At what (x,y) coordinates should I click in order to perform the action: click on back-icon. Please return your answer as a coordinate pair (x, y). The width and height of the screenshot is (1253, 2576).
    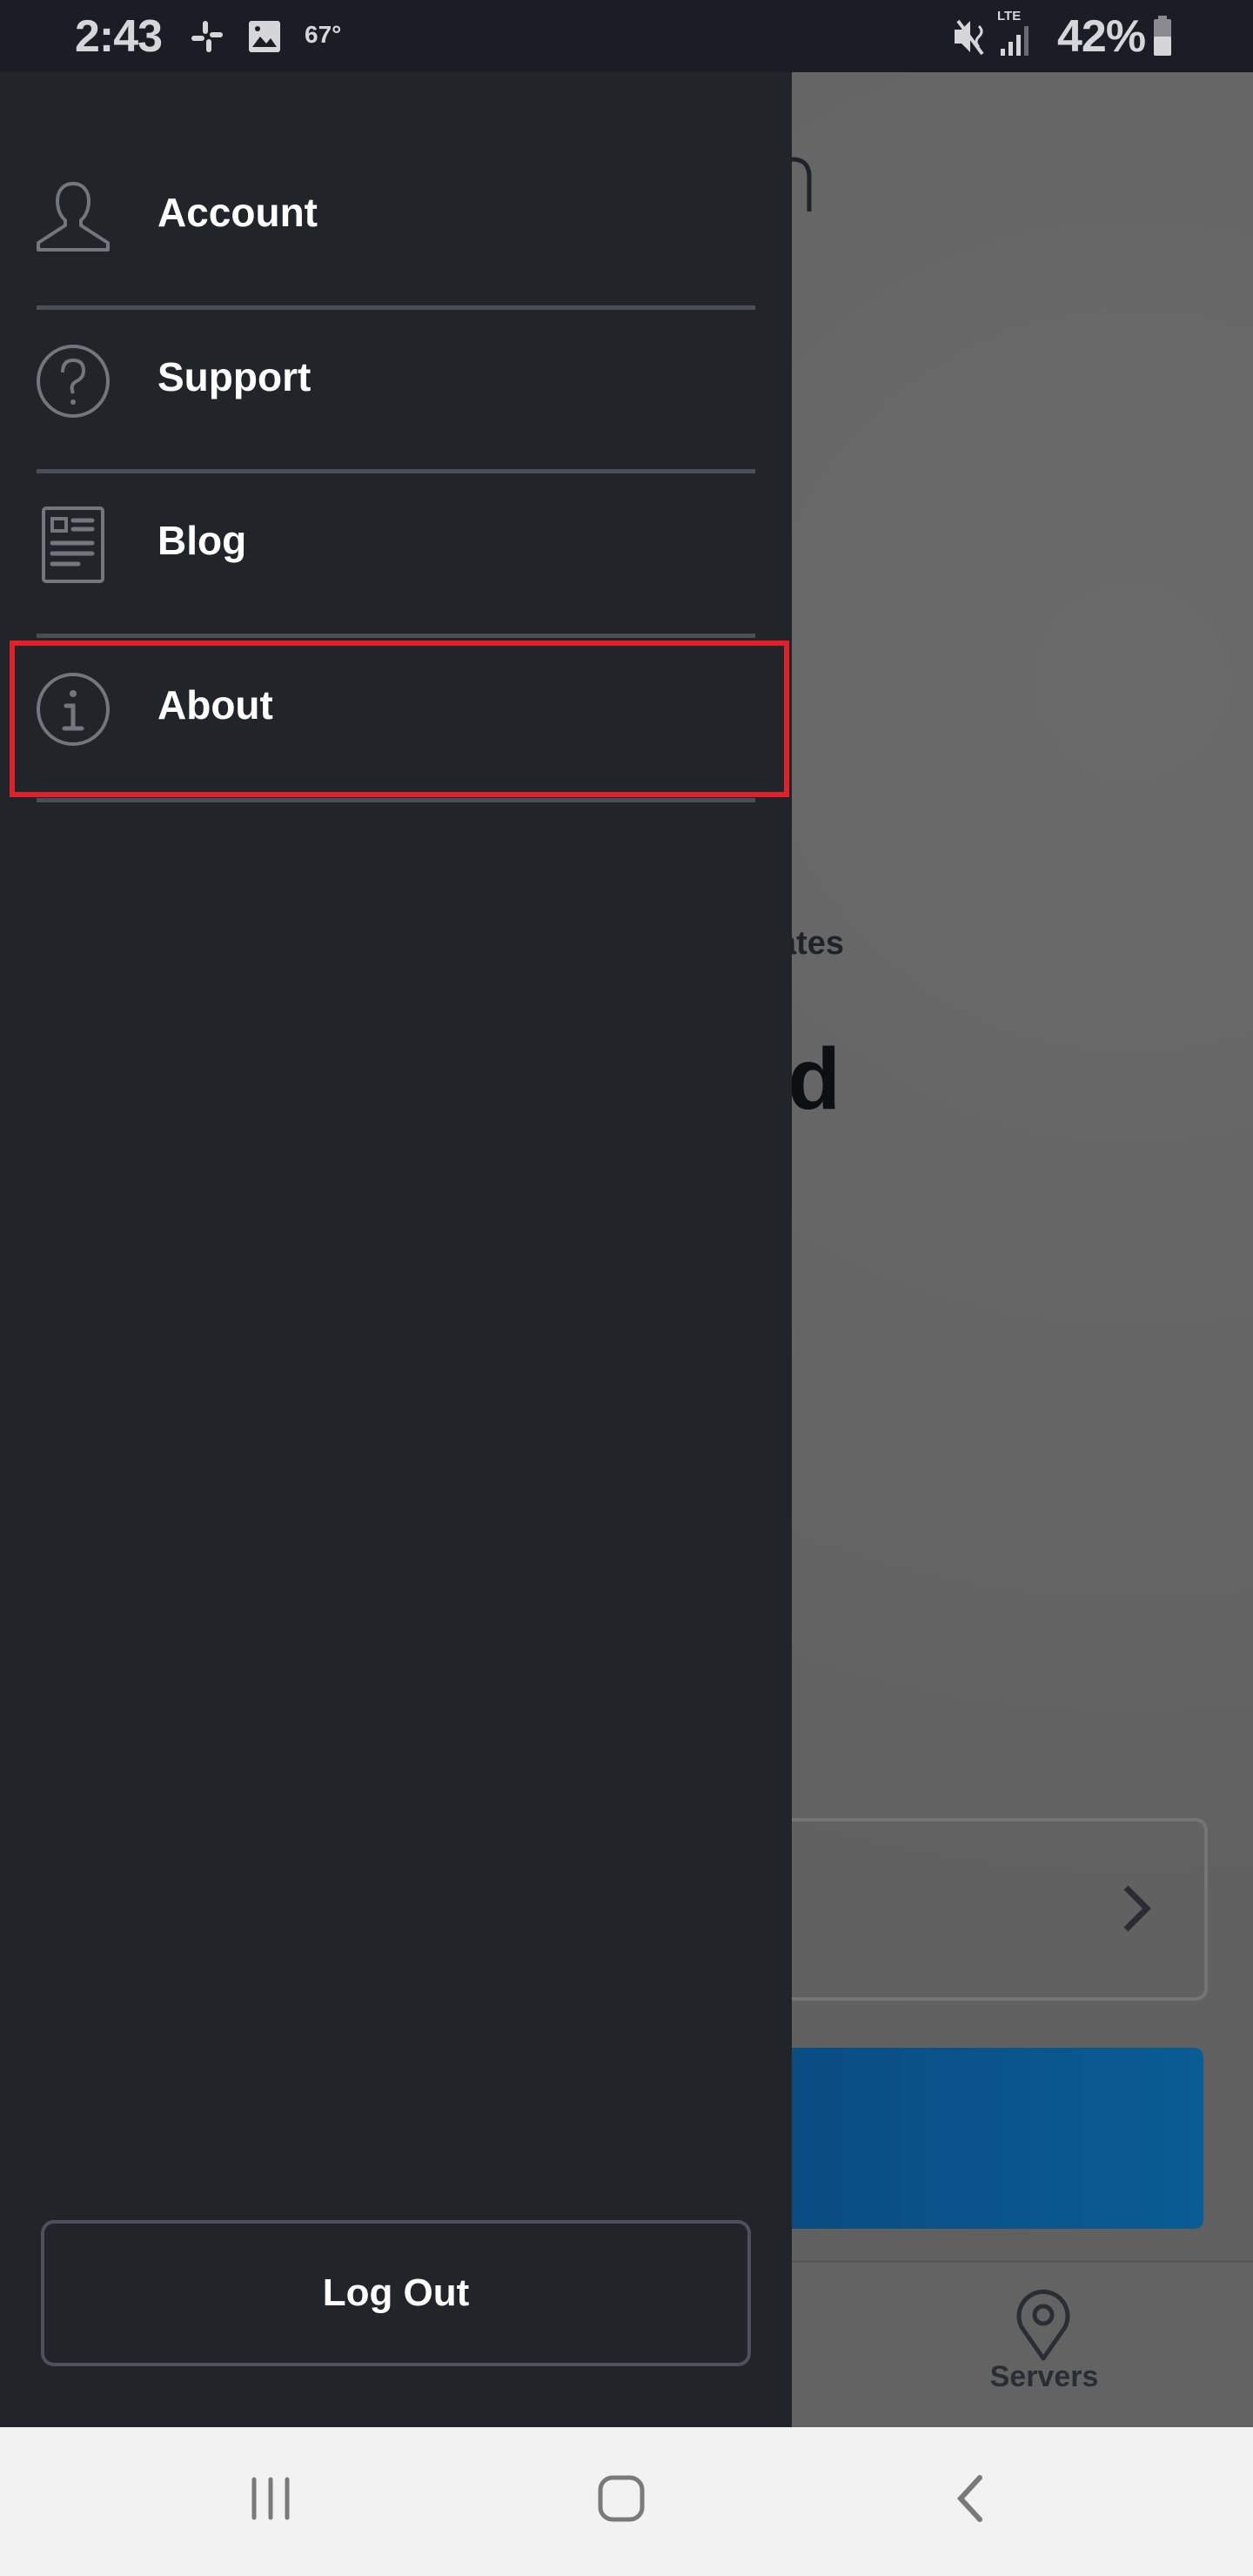
    Looking at the image, I should click on (971, 2498).